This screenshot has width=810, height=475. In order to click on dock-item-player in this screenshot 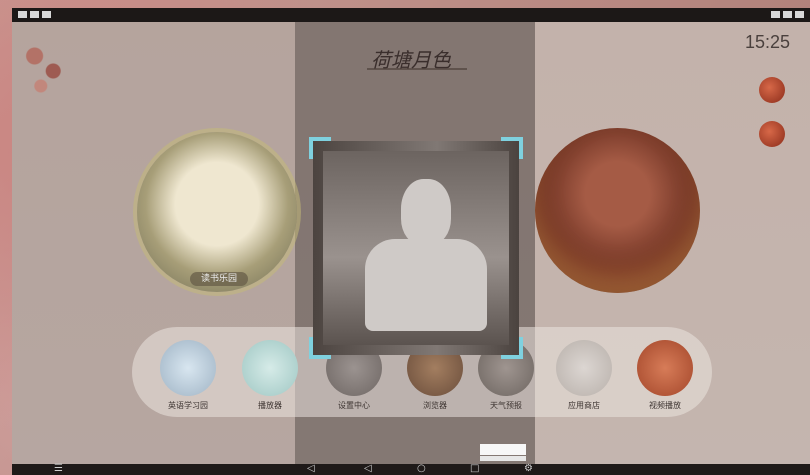, I will do `click(270, 368)`.